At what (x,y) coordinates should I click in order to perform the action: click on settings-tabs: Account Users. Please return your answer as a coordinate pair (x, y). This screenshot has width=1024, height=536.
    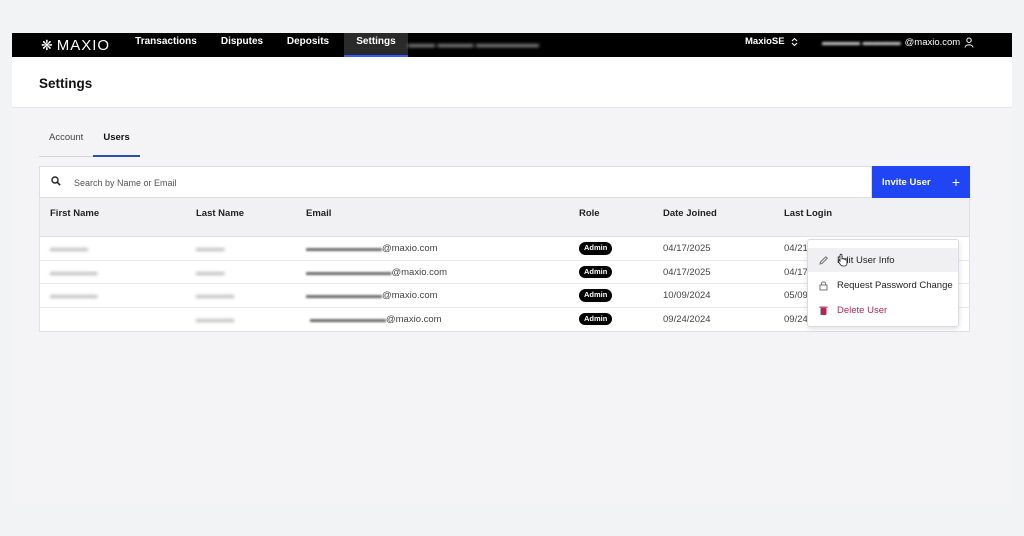
    Looking at the image, I should click on (89, 143).